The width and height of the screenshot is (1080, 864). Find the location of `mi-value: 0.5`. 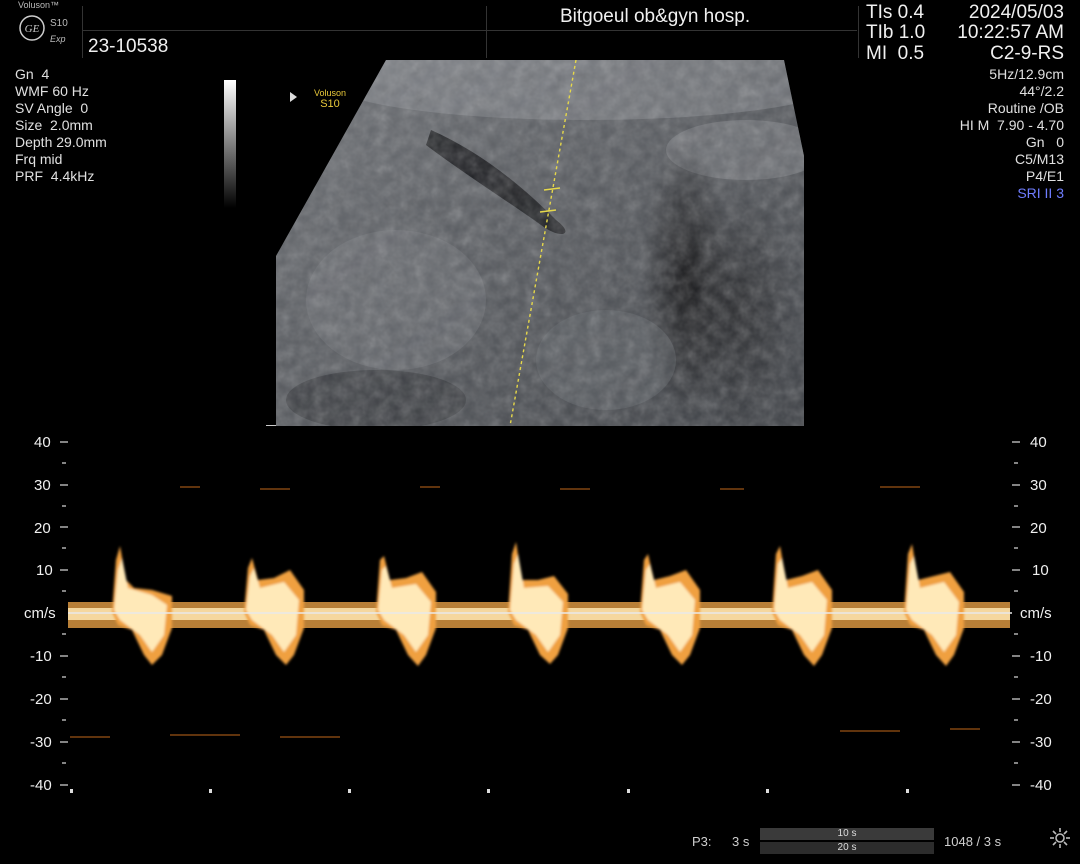

mi-value: 0.5 is located at coordinates (911, 53).